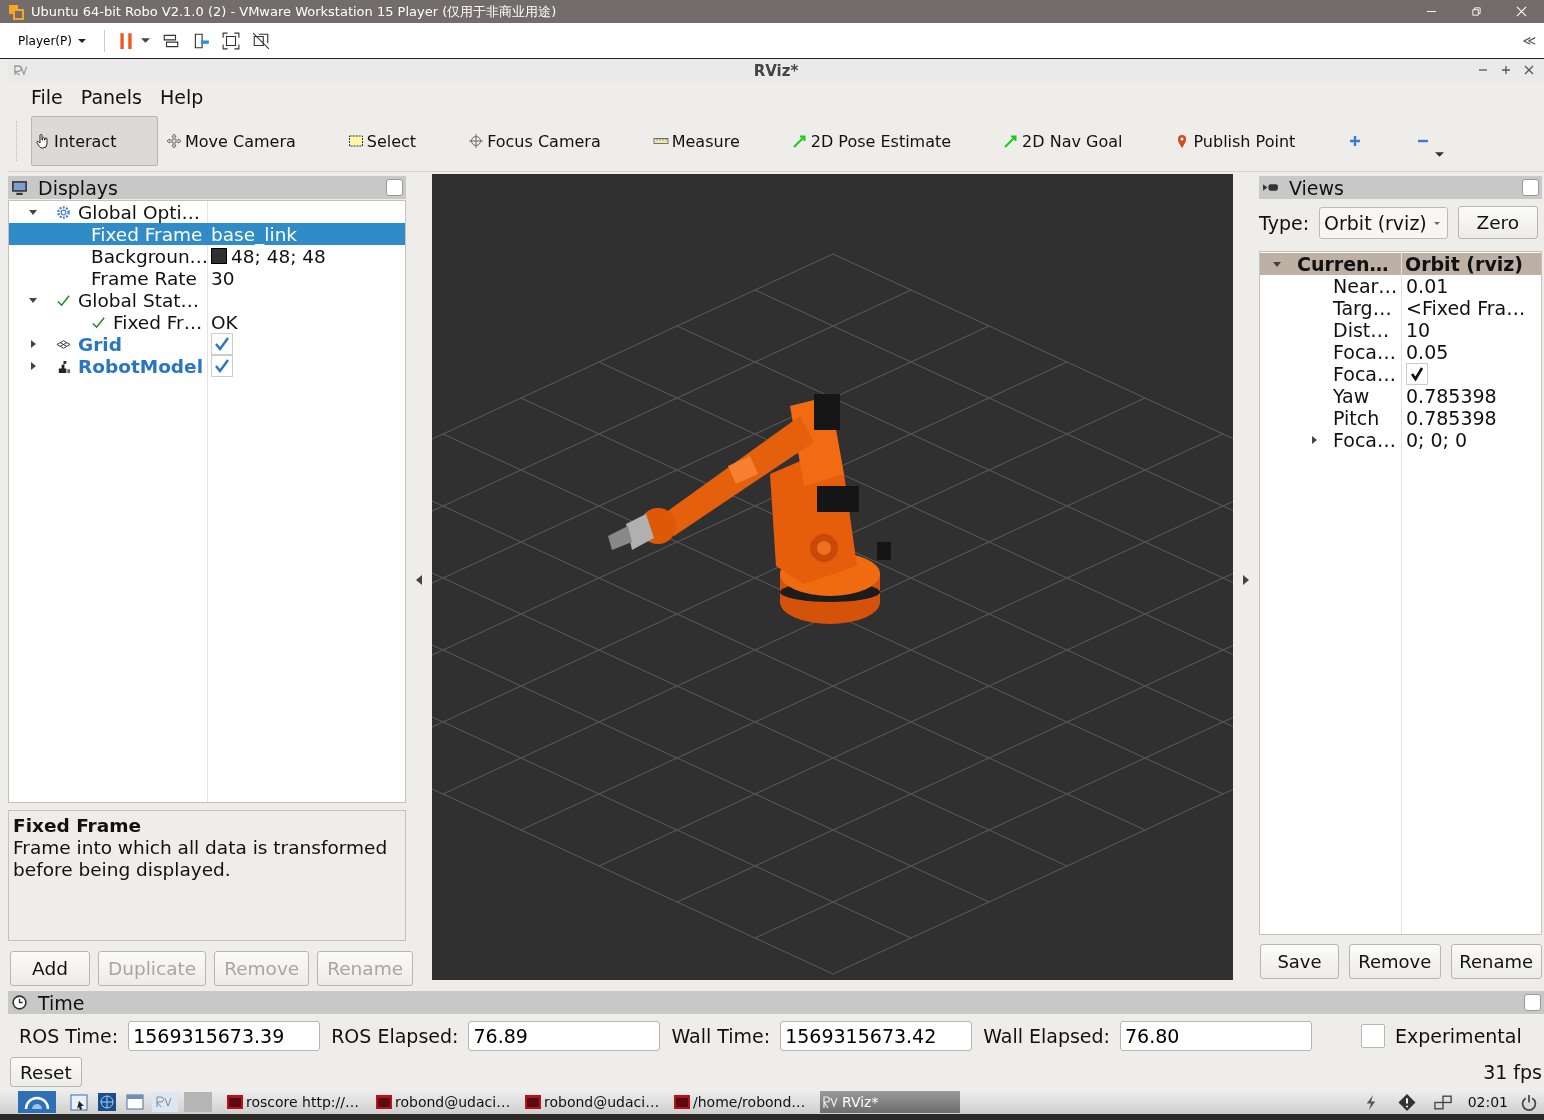 This screenshot has width=1544, height=1120. I want to click on window-title: Ubuntu 64-bit Robo V2.1.0 (2) - VMware Workstation 15 Player (仅用于非商业用途), so click(294, 11).